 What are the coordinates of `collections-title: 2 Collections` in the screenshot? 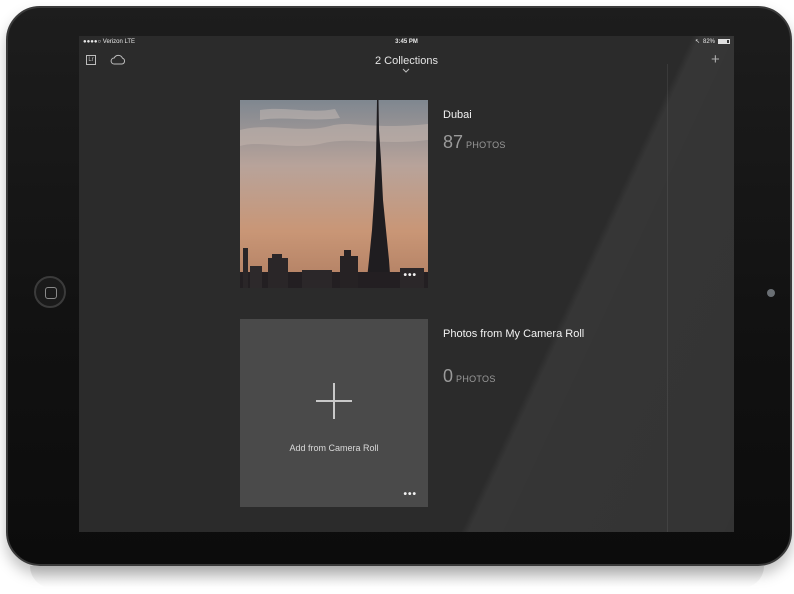 It's located at (406, 61).